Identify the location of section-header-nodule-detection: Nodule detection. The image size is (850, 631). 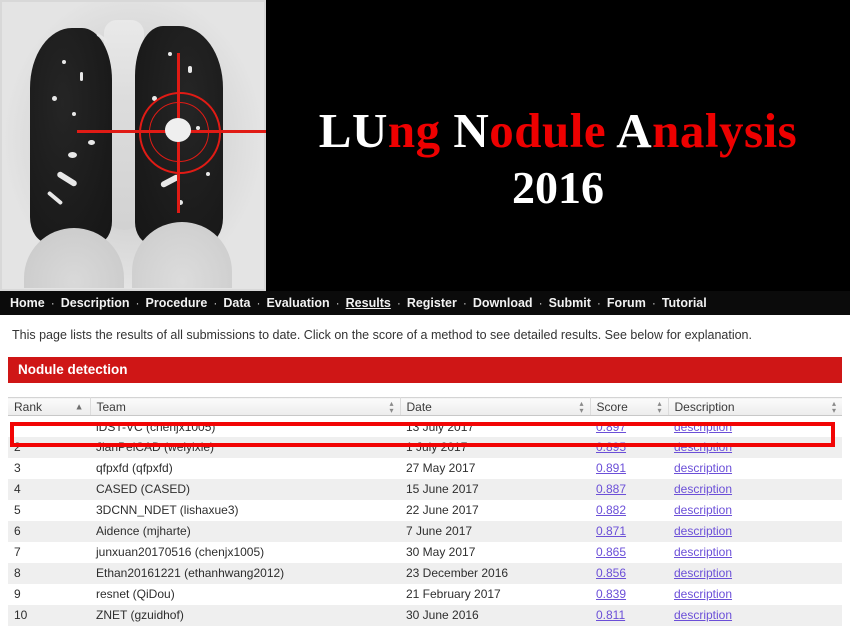
(425, 370).